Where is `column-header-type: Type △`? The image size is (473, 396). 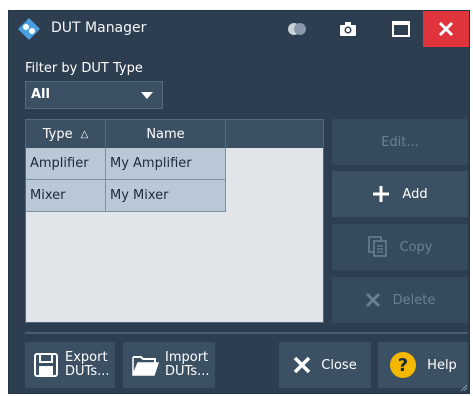
column-header-type: Type △ is located at coordinates (66, 134).